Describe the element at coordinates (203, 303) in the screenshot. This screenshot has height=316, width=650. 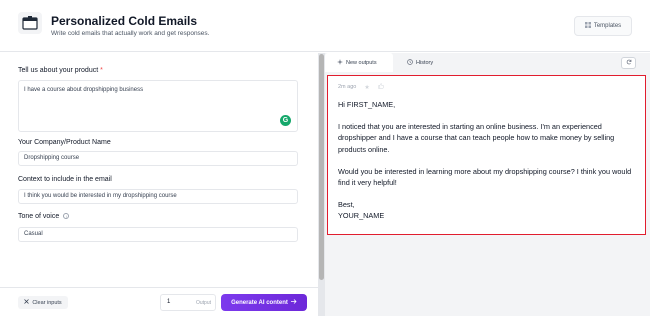
I see `output-count-label: Output` at that location.